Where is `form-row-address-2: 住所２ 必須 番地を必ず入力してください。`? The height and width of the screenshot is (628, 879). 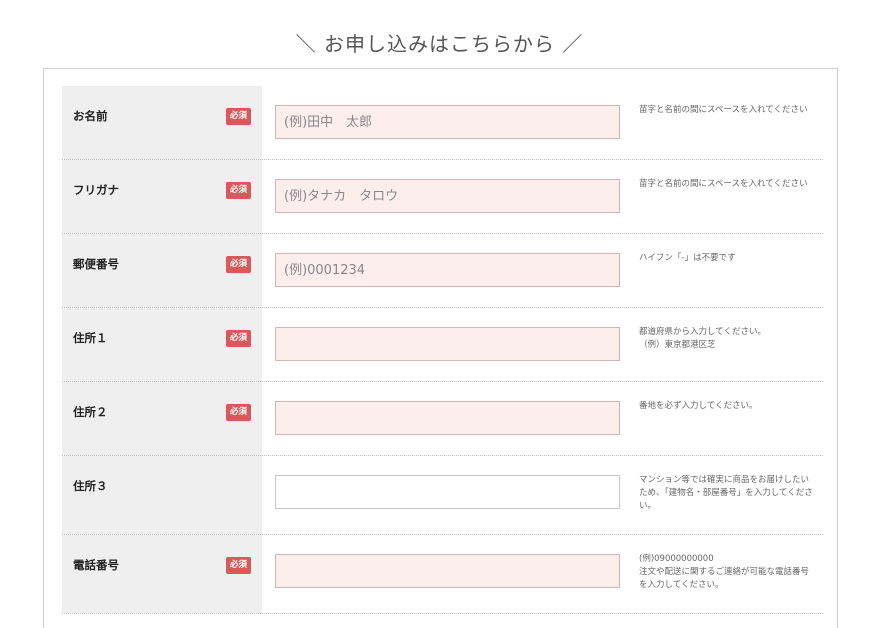
form-row-address-2: 住所２ 必須 番地を必ず入力してください。 is located at coordinates (442, 419).